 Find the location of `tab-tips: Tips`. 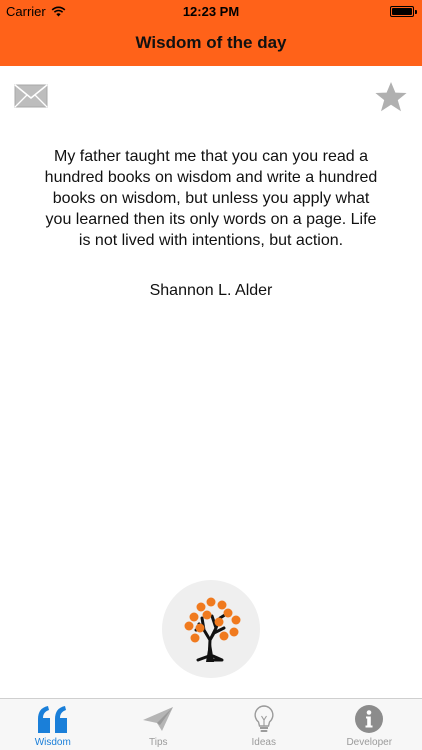

tab-tips: Tips is located at coordinates (159, 724).